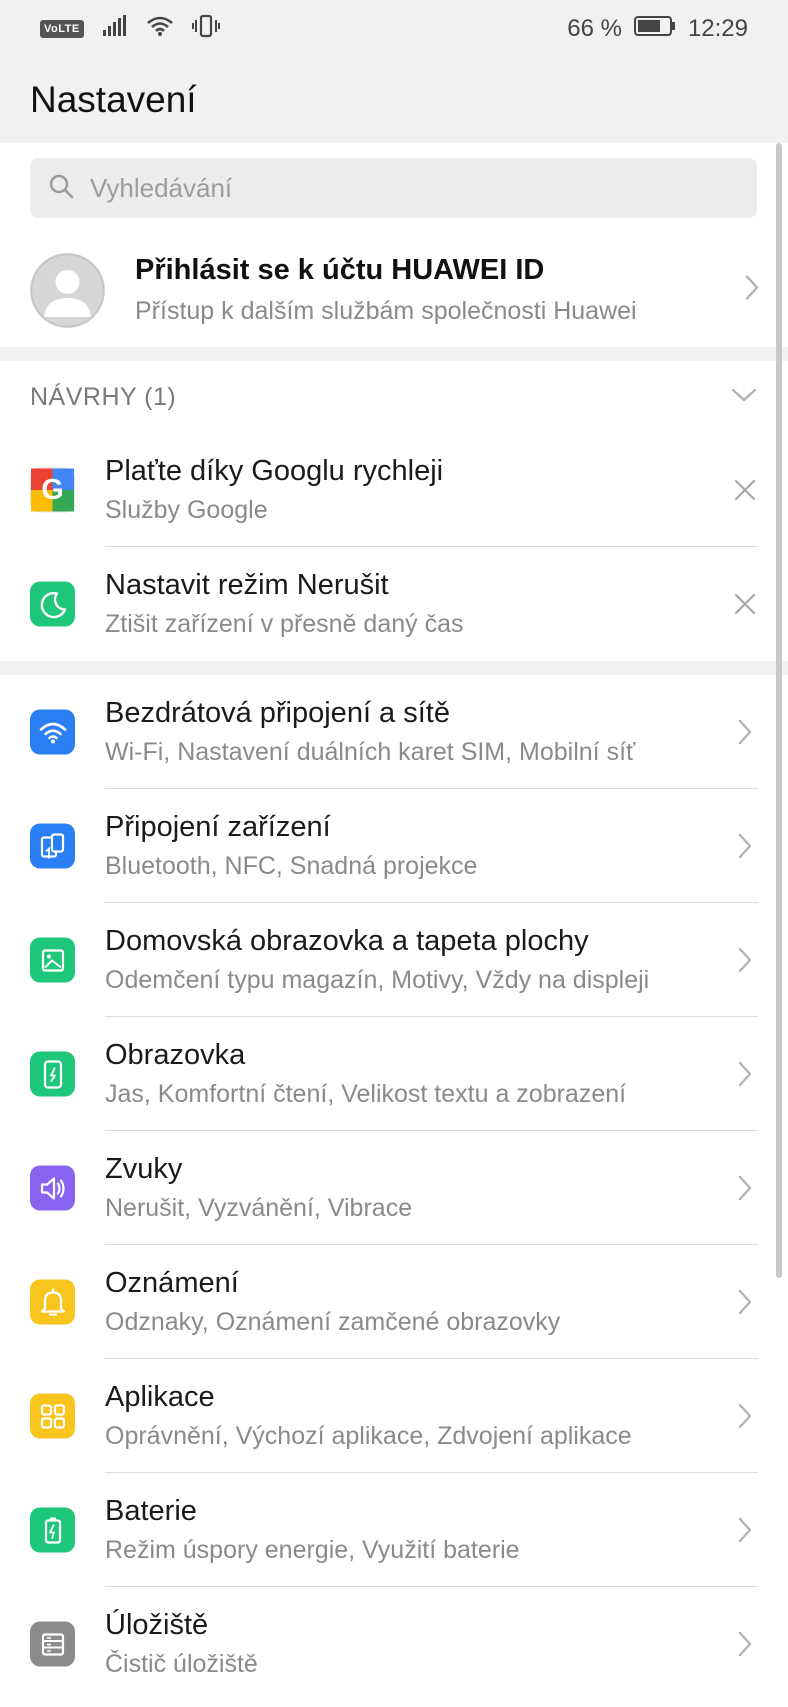  I want to click on avatar, so click(67, 290).